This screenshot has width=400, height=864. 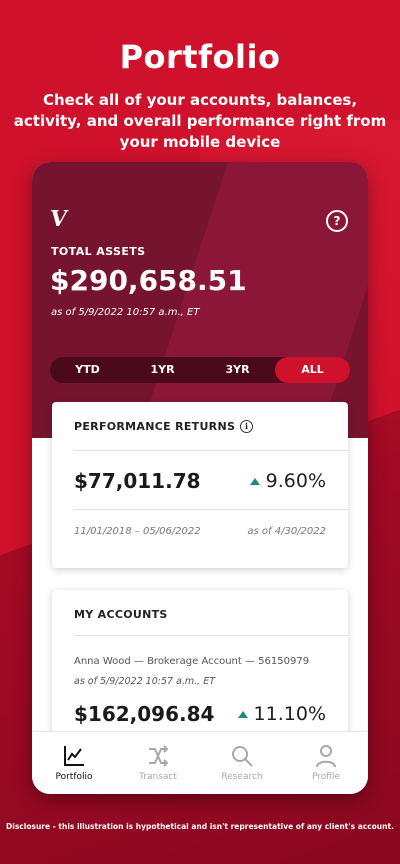 I want to click on performance-returns-label: PERFORMANCE RETURNS, so click(x=155, y=426).